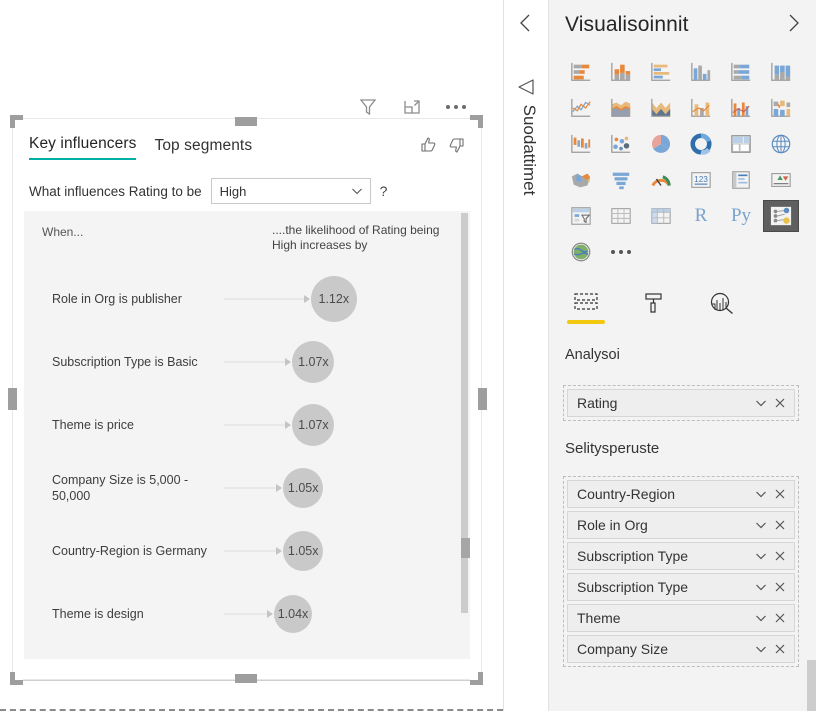 The height and width of the screenshot is (711, 816). What do you see at coordinates (247, 652) in the screenshot?
I see `influencer-row-partial` at bounding box center [247, 652].